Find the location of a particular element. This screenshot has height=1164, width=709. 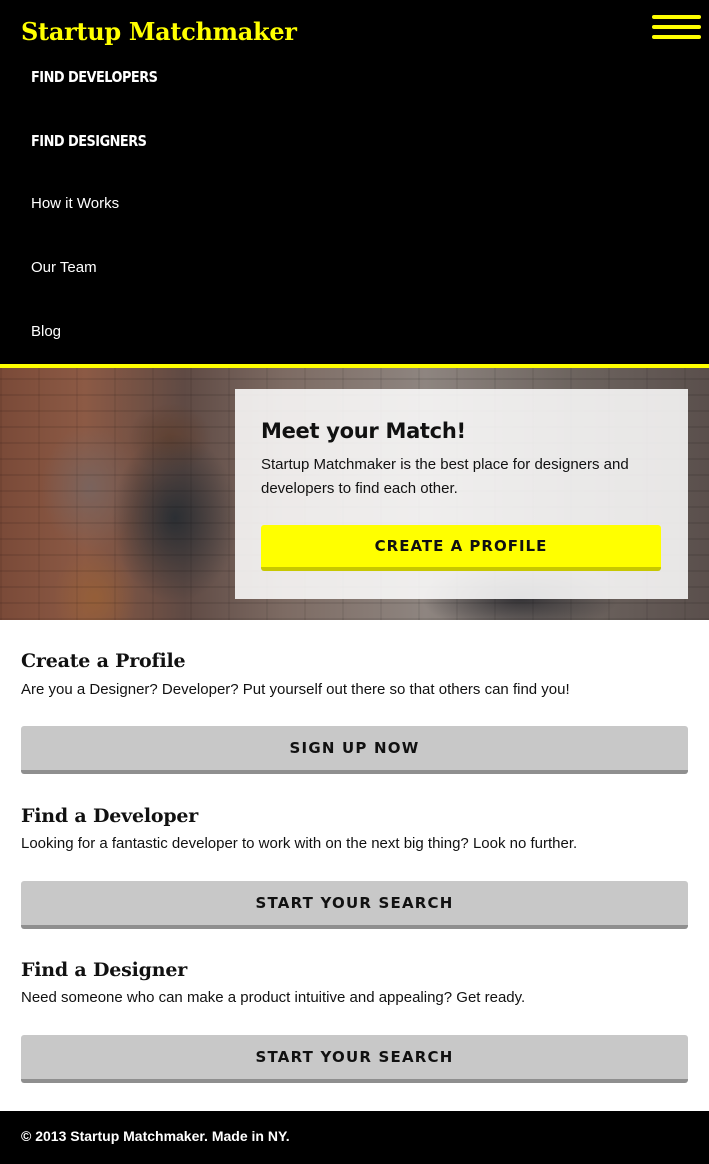

section-title: Find a Developer is located at coordinates (110, 816).